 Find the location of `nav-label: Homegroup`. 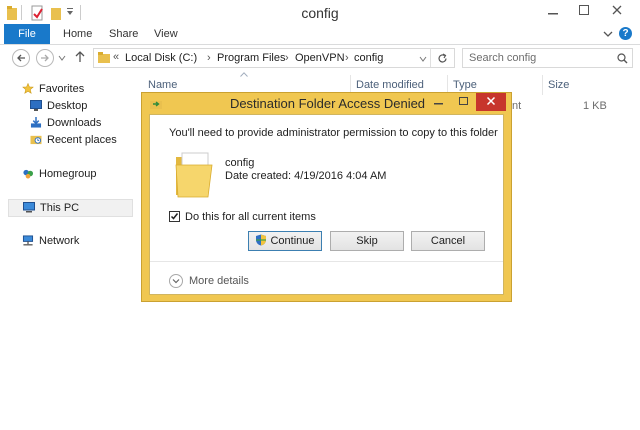

nav-label: Homegroup is located at coordinates (68, 174).